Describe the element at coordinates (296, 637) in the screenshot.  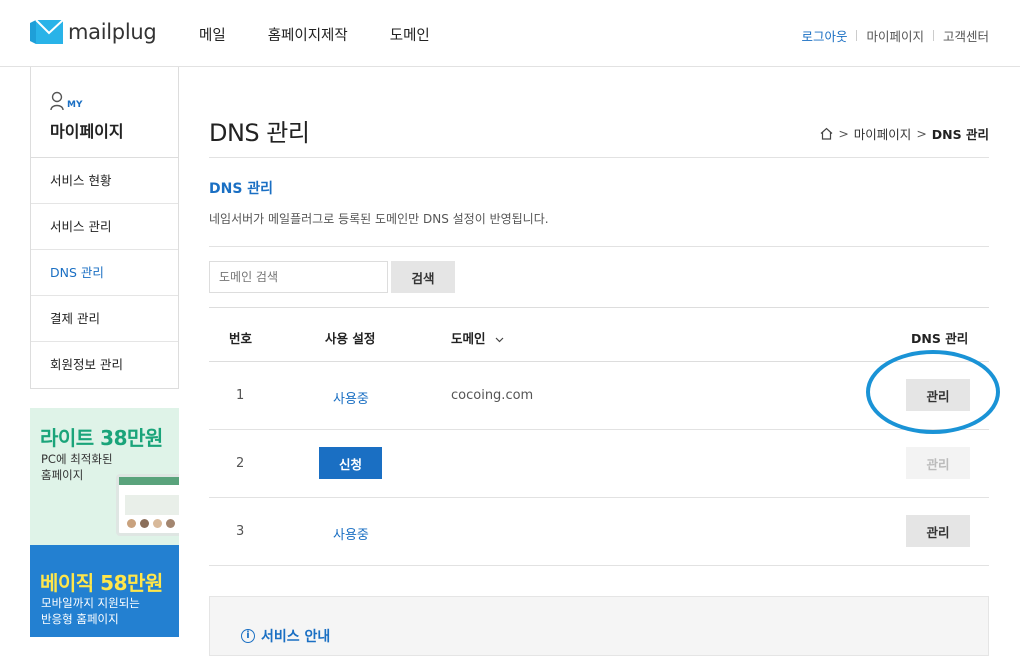
I see `info-title-text: 서비스 안내` at that location.